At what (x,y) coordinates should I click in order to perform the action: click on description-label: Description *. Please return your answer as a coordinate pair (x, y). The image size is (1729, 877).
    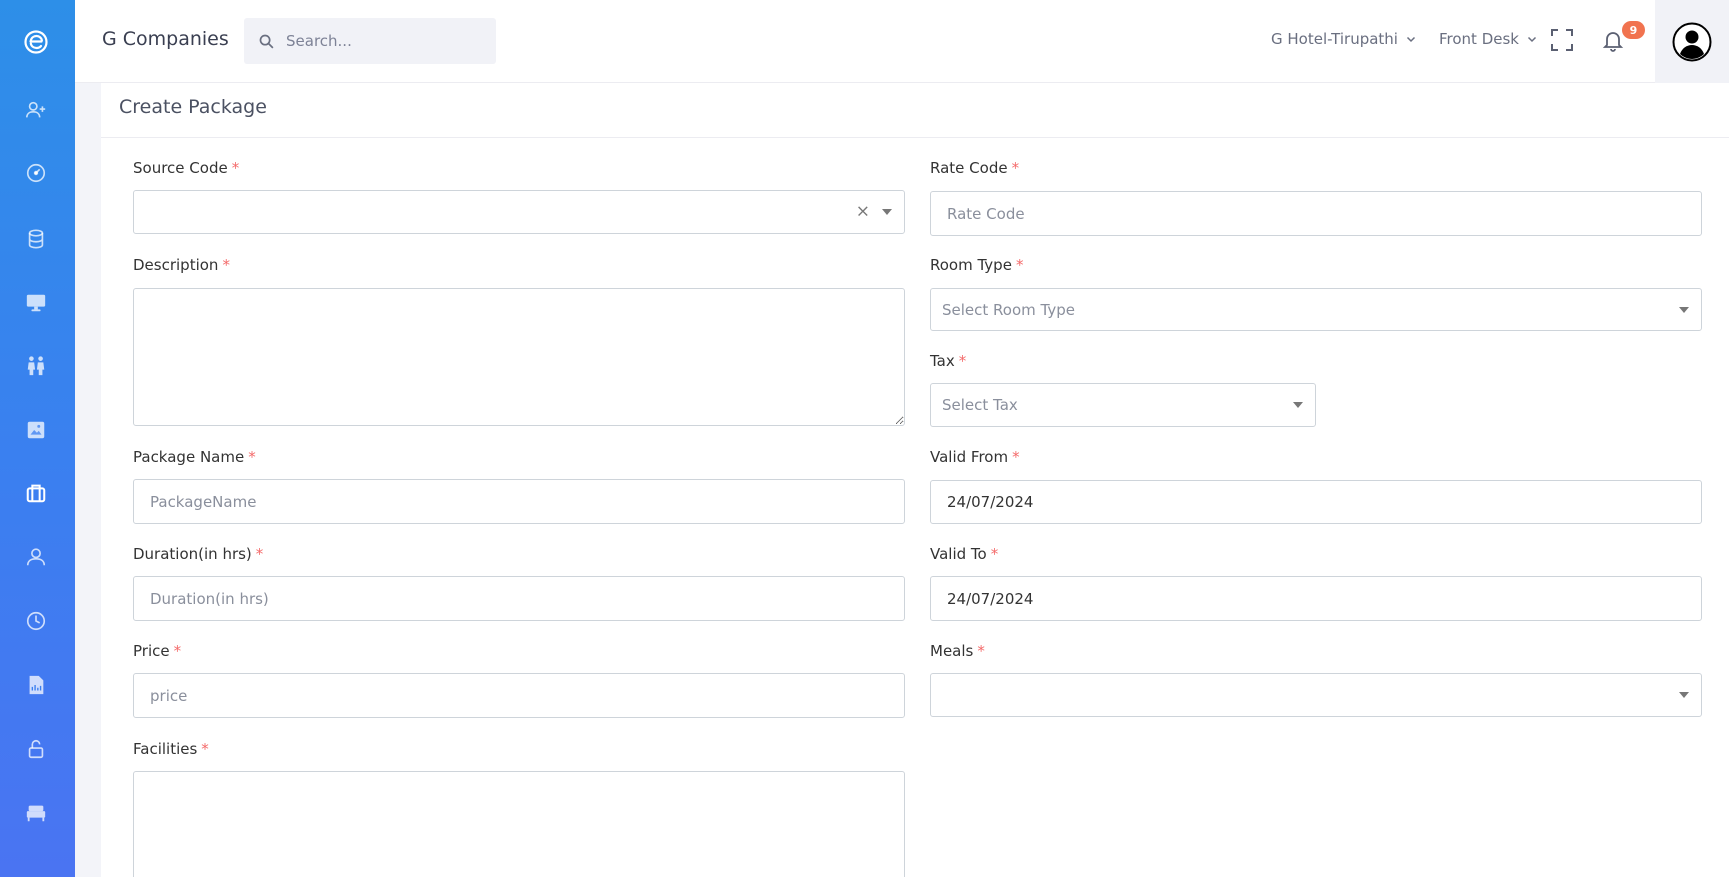
    Looking at the image, I should click on (181, 265).